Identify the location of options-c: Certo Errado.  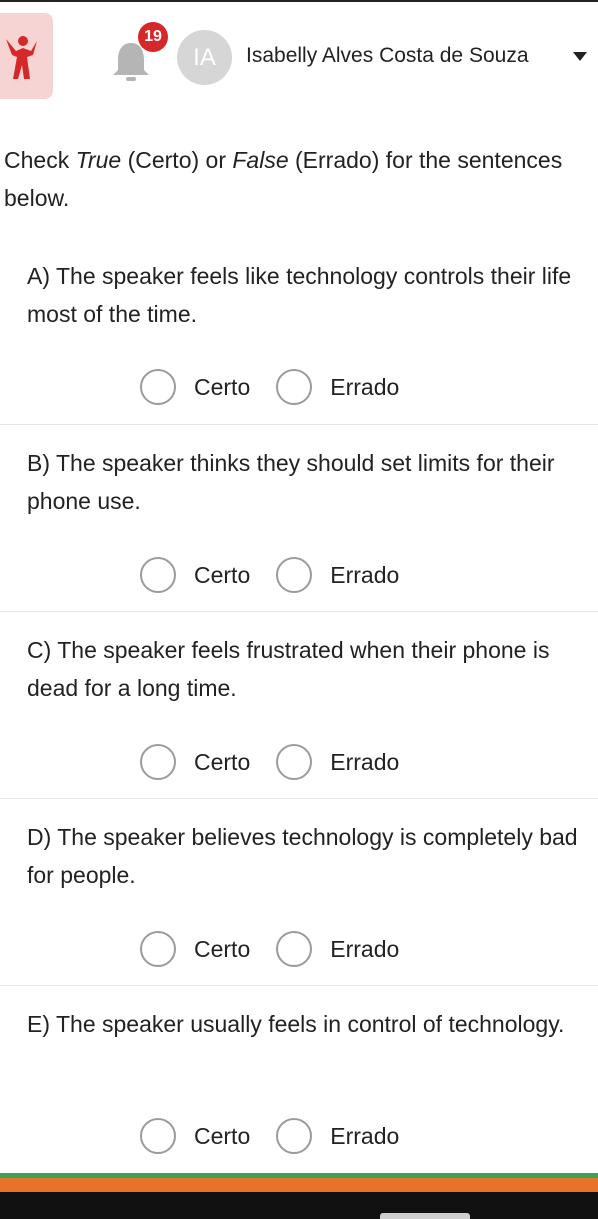
(269, 762).